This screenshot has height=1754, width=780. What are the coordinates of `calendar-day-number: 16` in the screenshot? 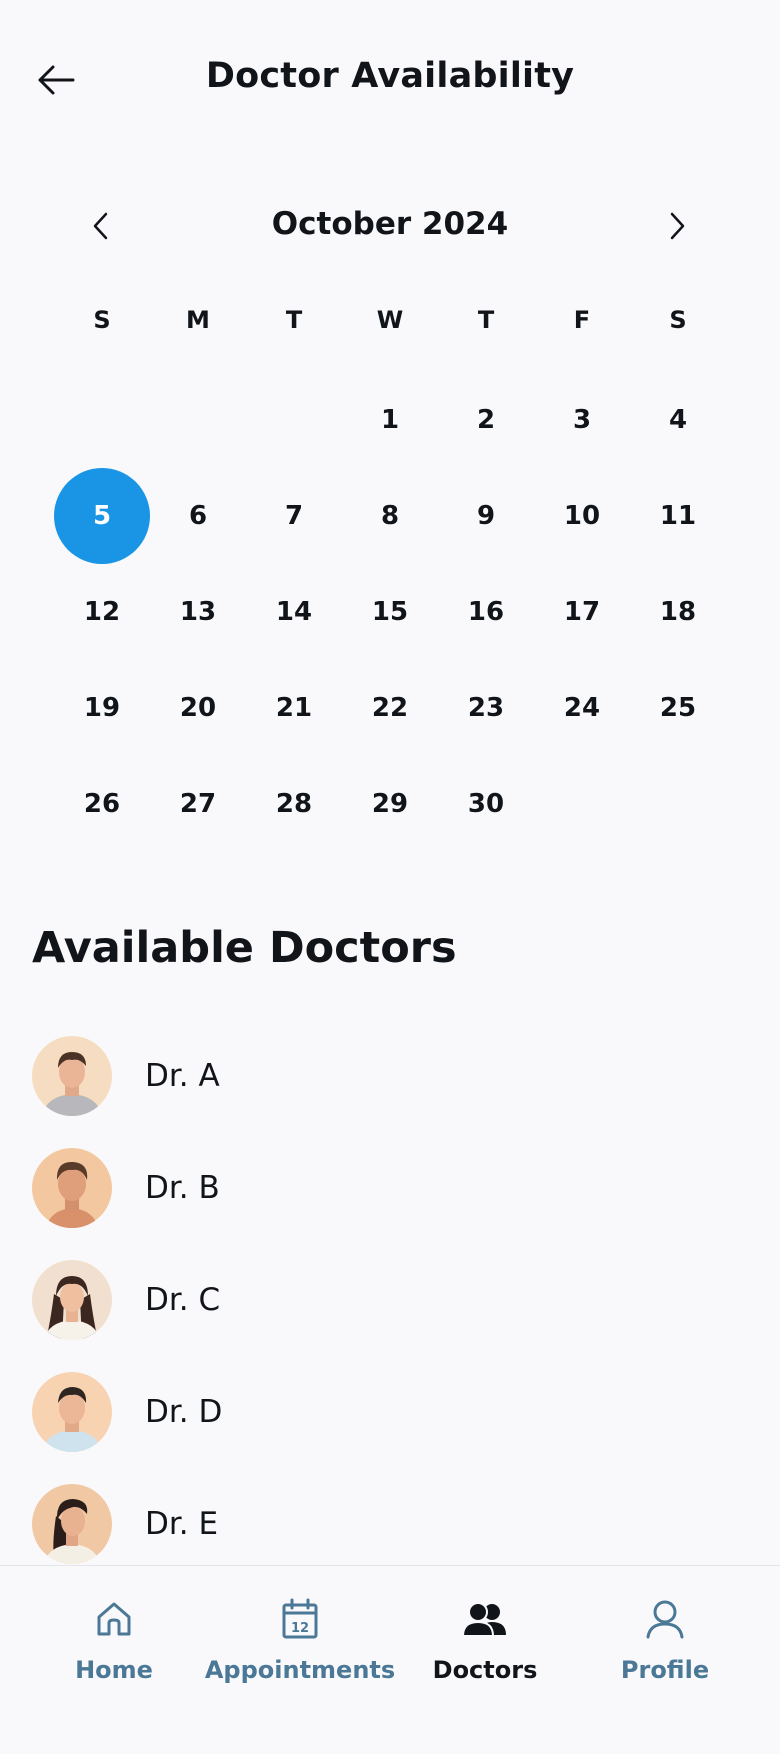 It's located at (486, 612).